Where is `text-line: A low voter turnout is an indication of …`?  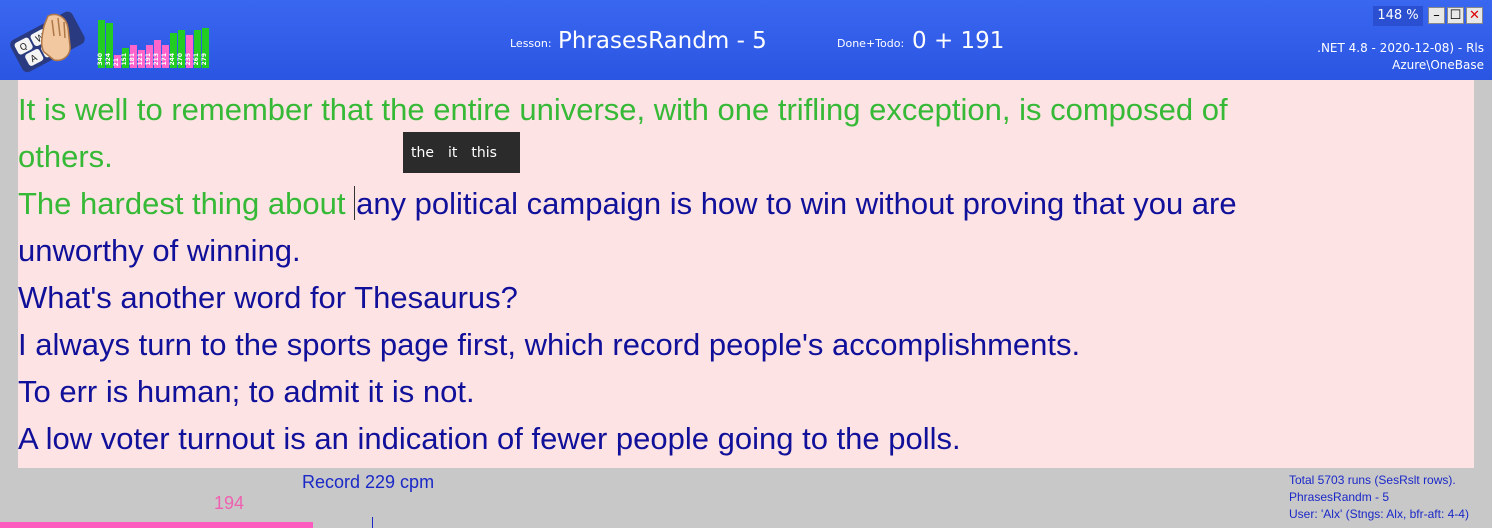
text-line: A low voter turnout is an indication of … is located at coordinates (489, 438).